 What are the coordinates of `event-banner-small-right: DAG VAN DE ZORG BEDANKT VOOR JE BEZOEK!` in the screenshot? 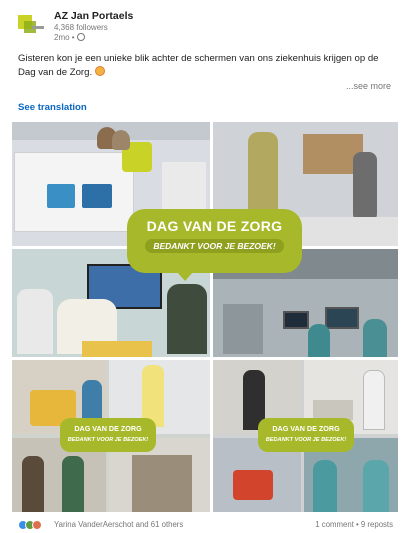 It's located at (306, 435).